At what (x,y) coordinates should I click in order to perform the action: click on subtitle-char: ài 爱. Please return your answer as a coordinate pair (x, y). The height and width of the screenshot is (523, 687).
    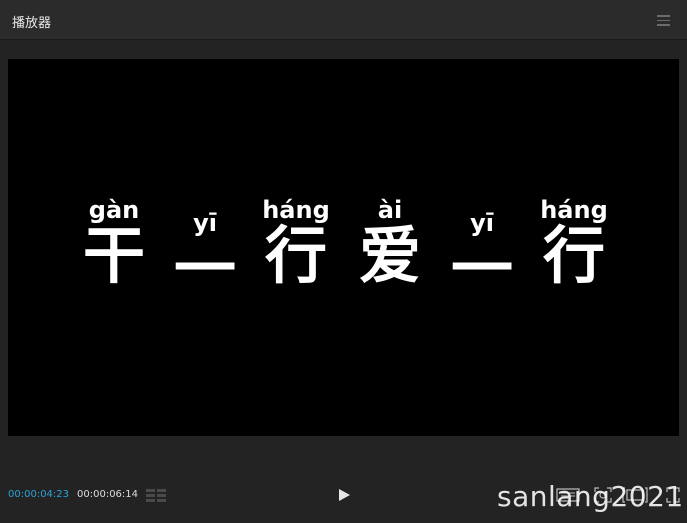
    Looking at the image, I should click on (390, 242).